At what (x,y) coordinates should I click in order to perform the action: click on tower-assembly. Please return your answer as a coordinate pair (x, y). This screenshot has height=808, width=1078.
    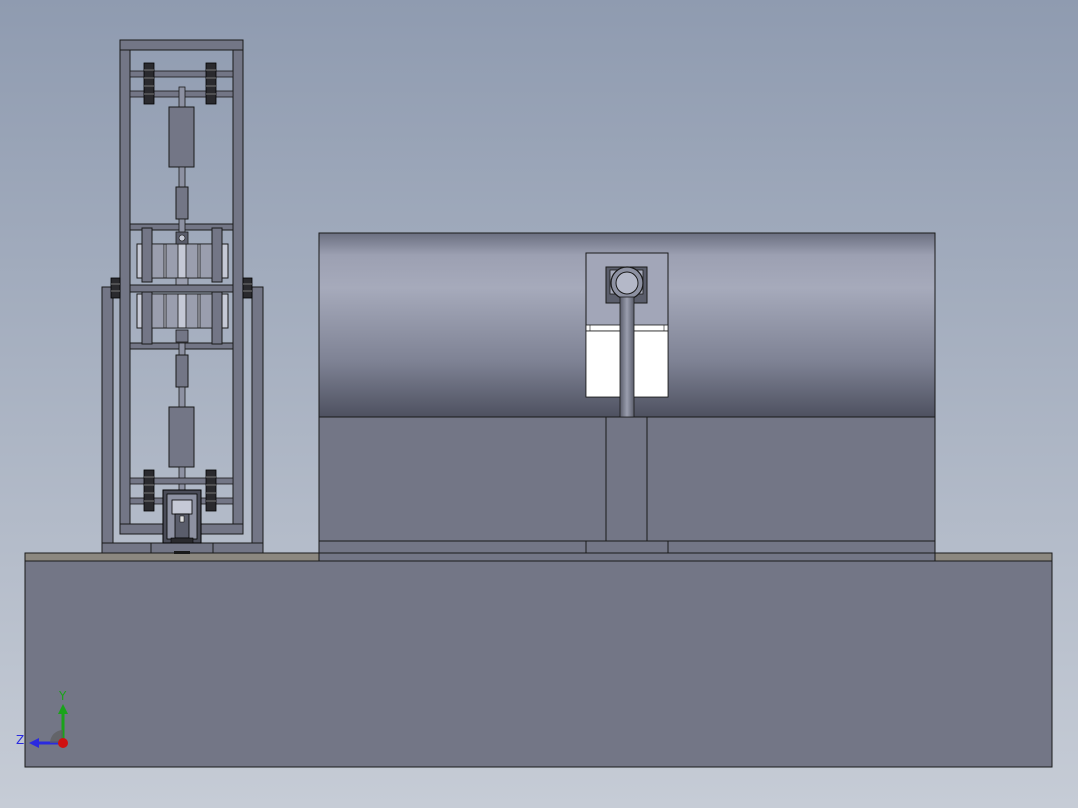
    Looking at the image, I should click on (182, 296).